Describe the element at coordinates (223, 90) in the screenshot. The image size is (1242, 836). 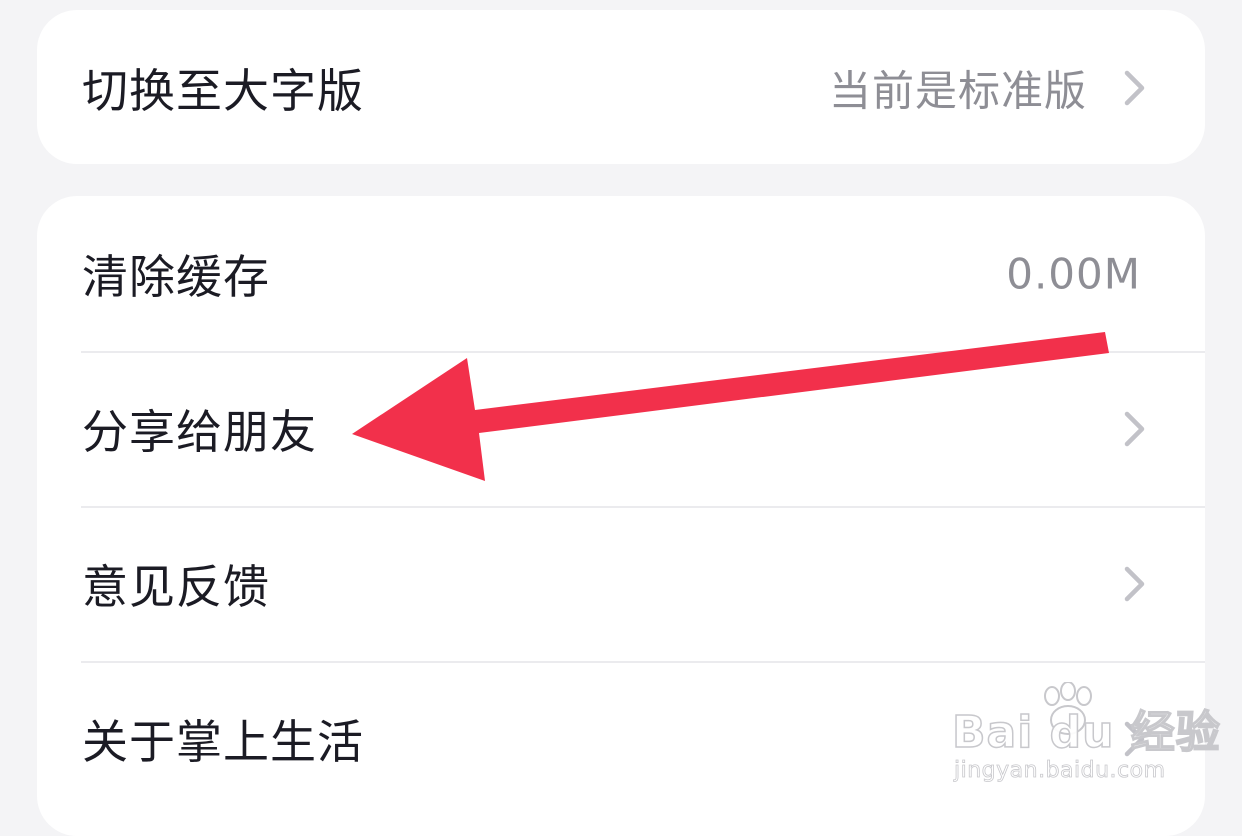
I see `switch-large-font-label: 切换至大字版` at that location.